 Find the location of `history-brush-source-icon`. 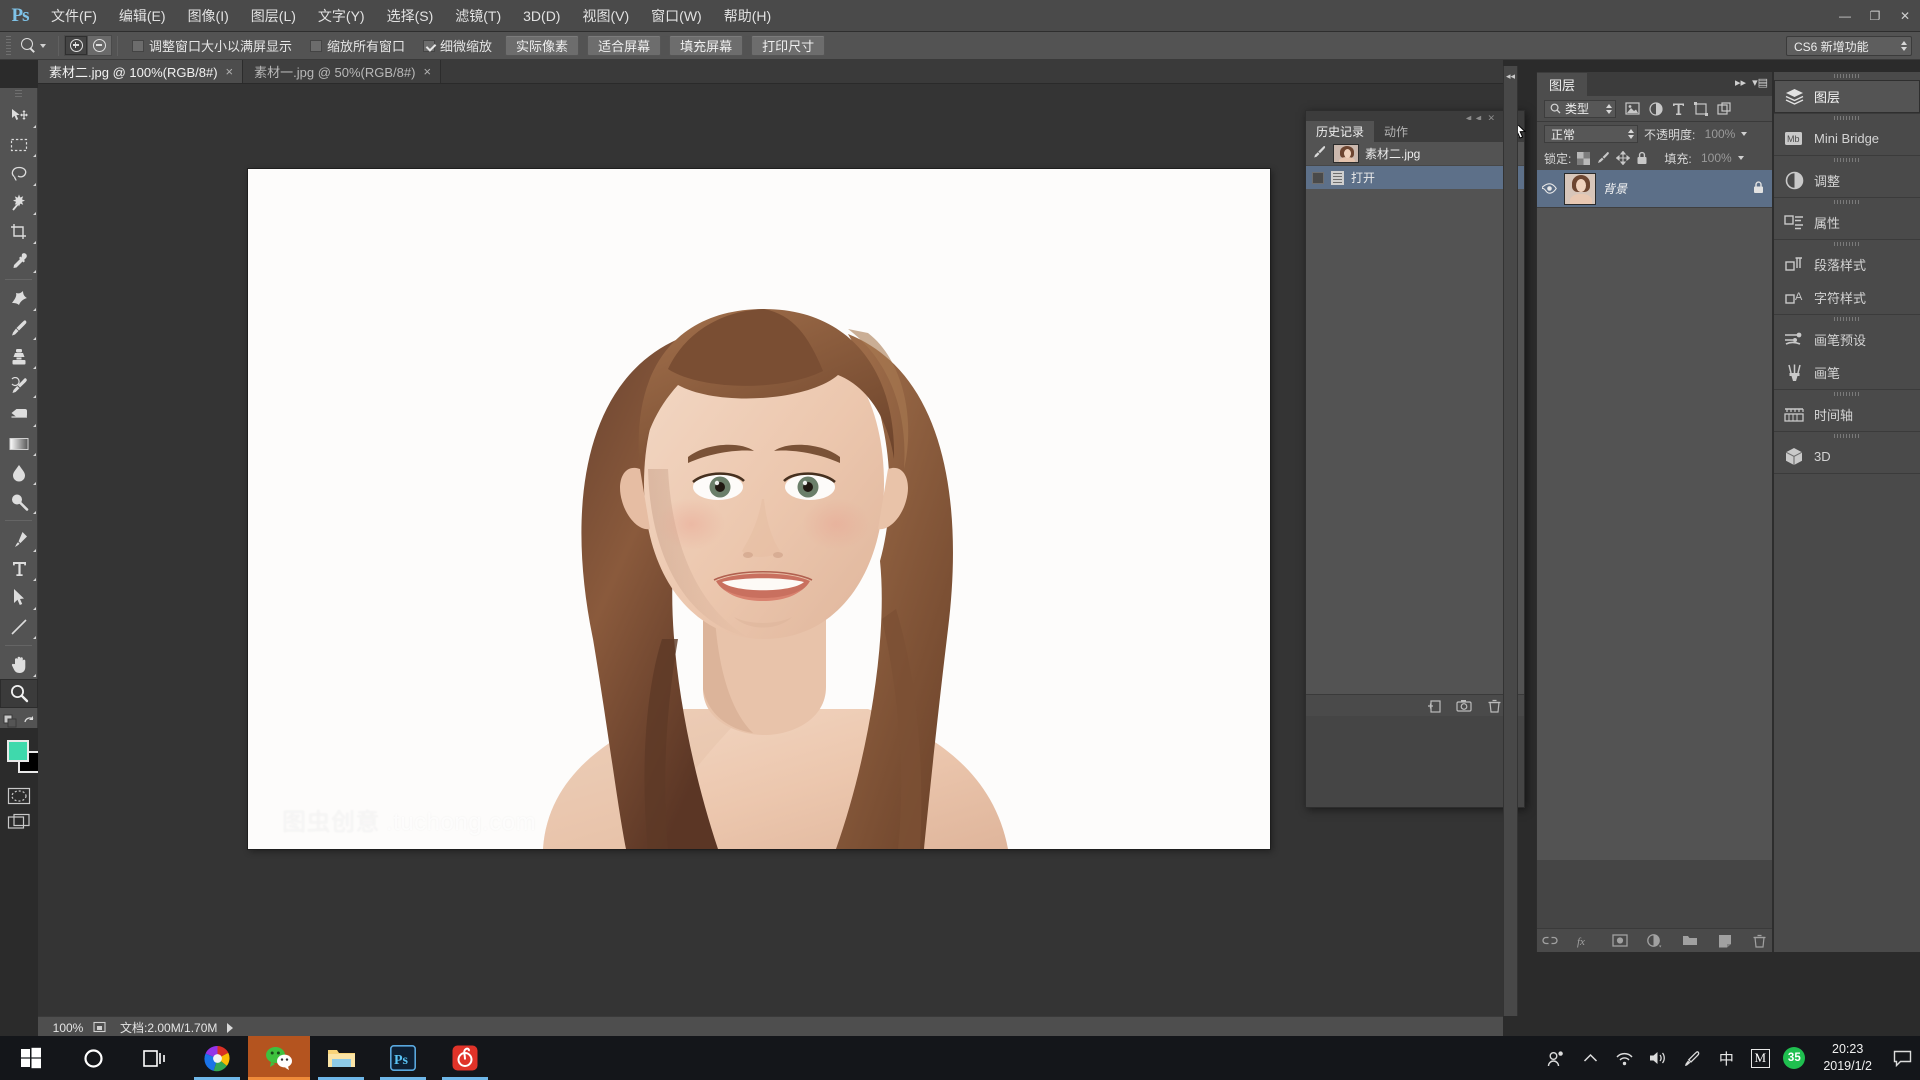

history-brush-source-icon is located at coordinates (1319, 153).